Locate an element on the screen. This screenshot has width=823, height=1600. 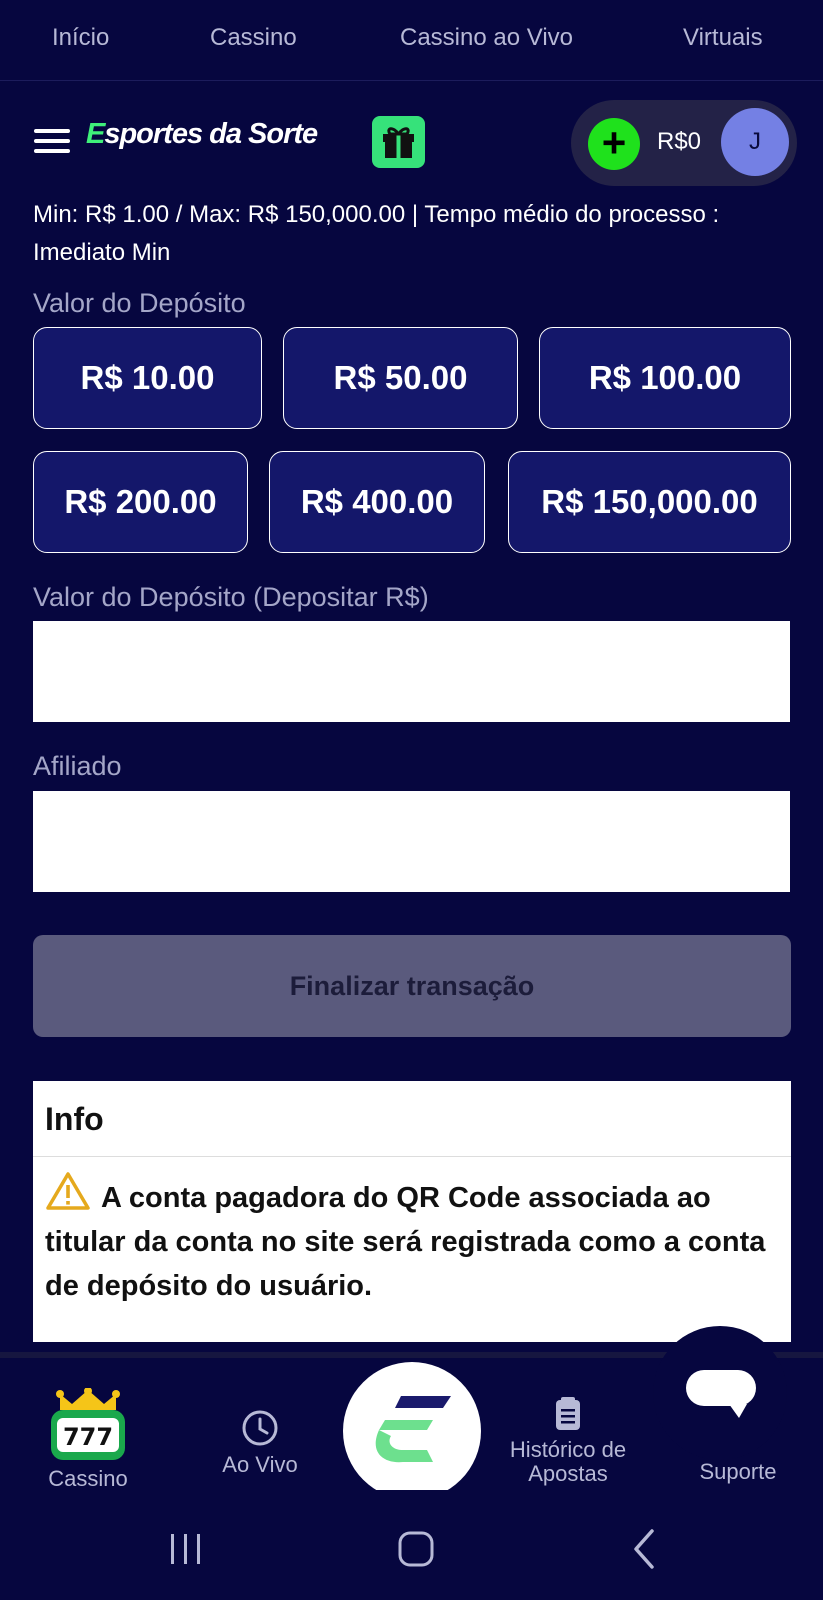
chat-tail-icon is located at coordinates (738, 1411).